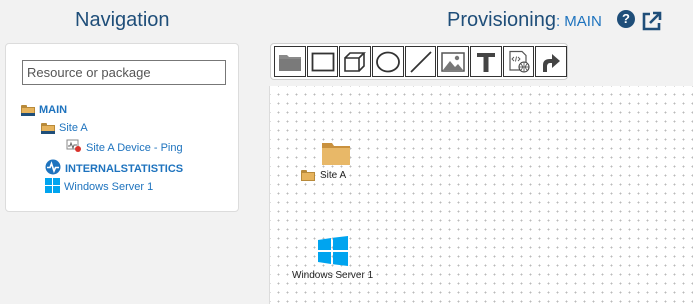  I want to click on tree-item-site-a: Site A, so click(64, 128).